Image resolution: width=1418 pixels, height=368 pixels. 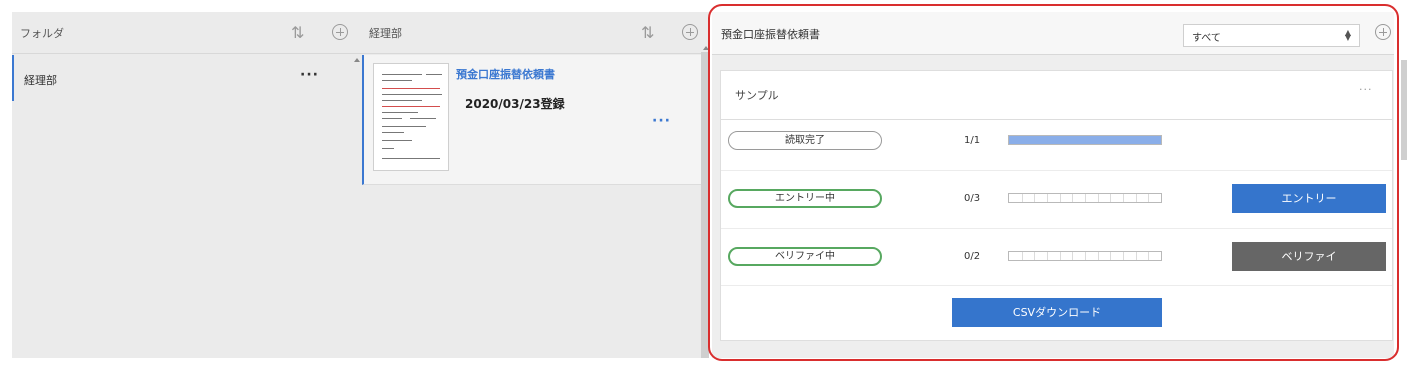 I want to click on progress-fill, so click(x=1085, y=140).